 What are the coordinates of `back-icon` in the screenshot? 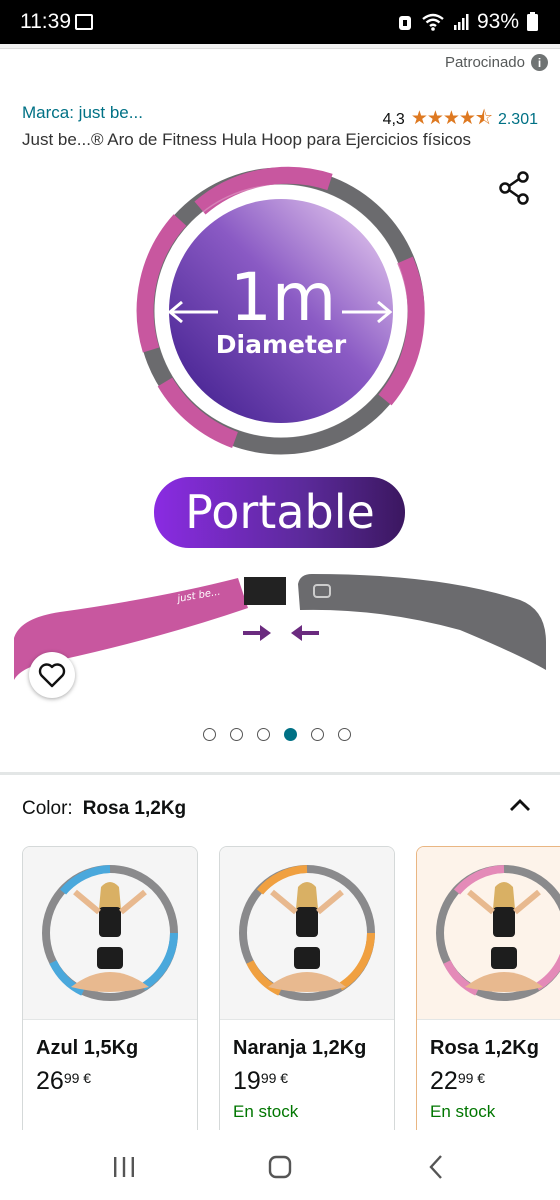 It's located at (436, 1167).